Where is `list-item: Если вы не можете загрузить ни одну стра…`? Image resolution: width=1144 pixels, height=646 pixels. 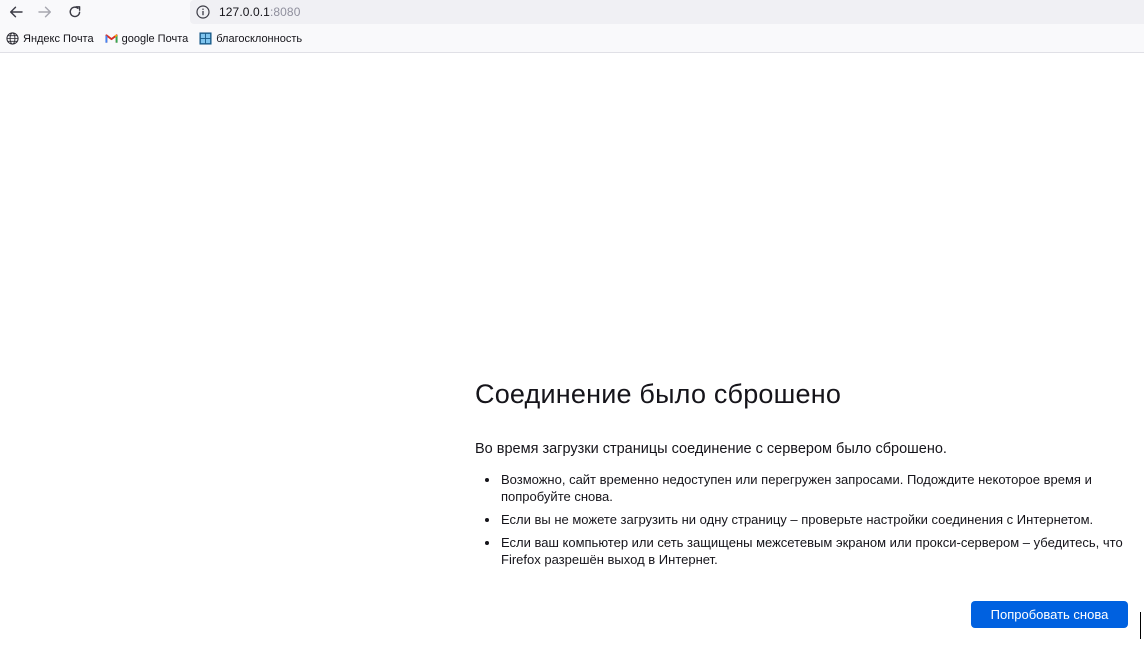 list-item: Если вы не можете загрузить ни одну стра… is located at coordinates (817, 519).